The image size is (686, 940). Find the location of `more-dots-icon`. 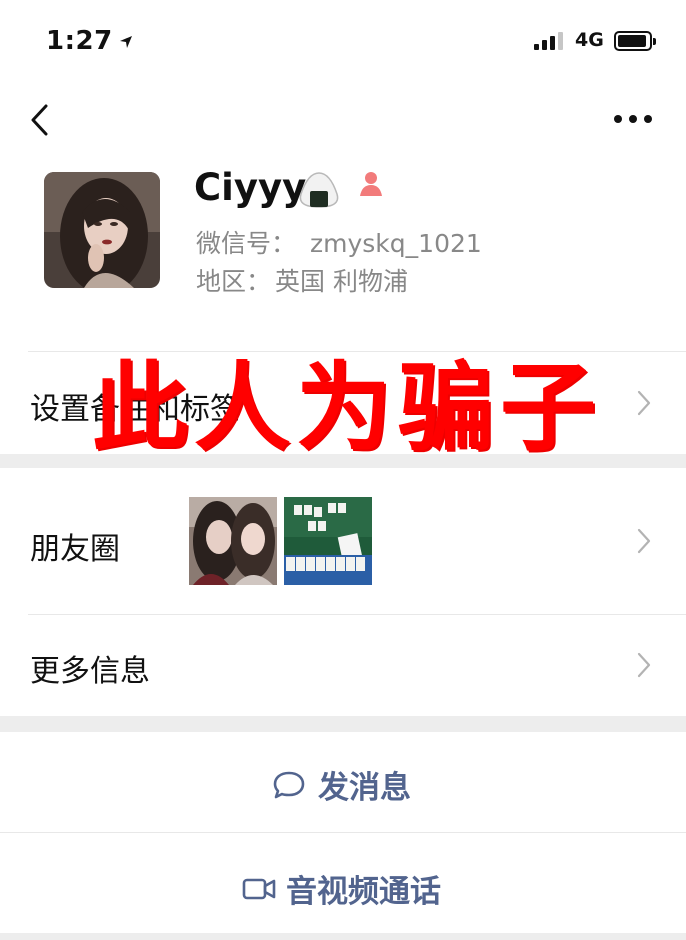

more-dots-icon is located at coordinates (633, 119).